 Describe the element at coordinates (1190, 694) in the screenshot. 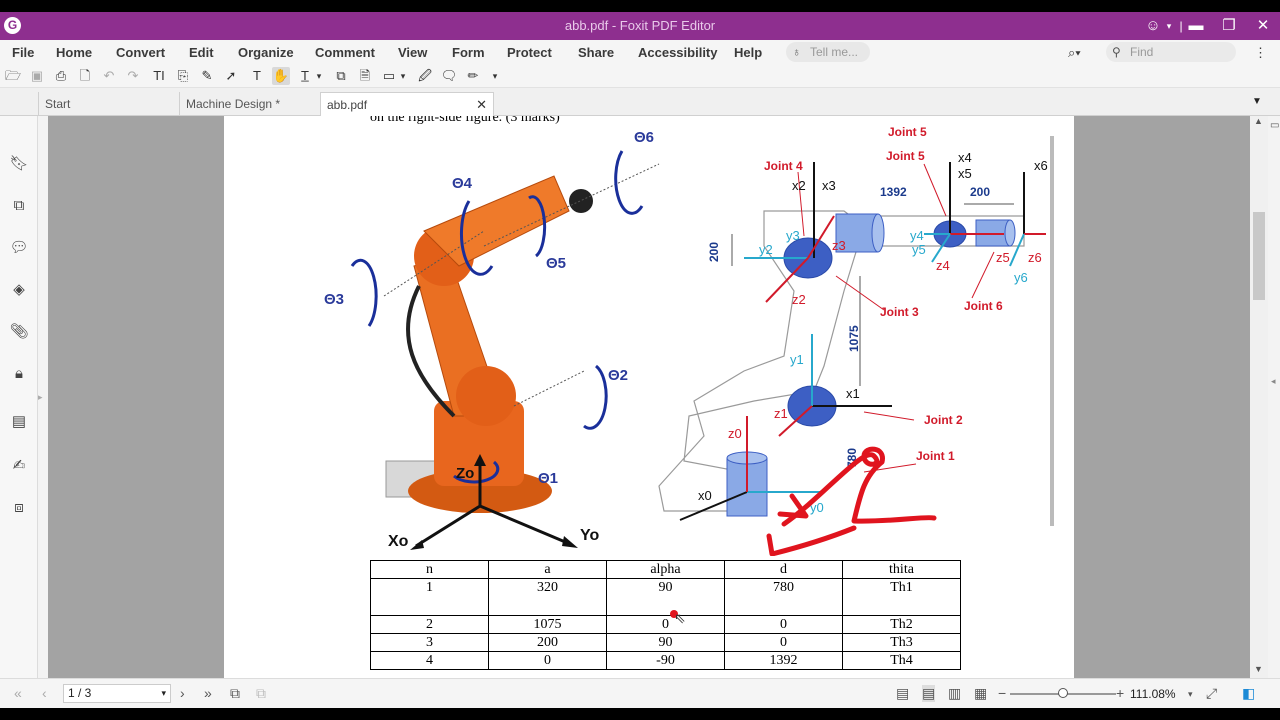

I see `zoom-dropdown-icon: ▾` at that location.